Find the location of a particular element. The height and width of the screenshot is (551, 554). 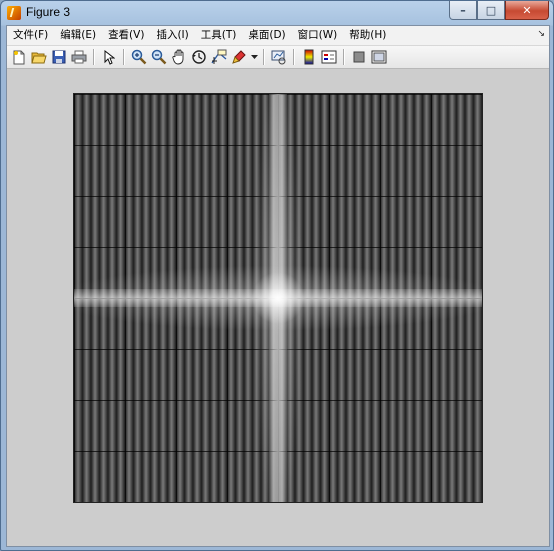

matlab-logo-icon is located at coordinates (14, 13).